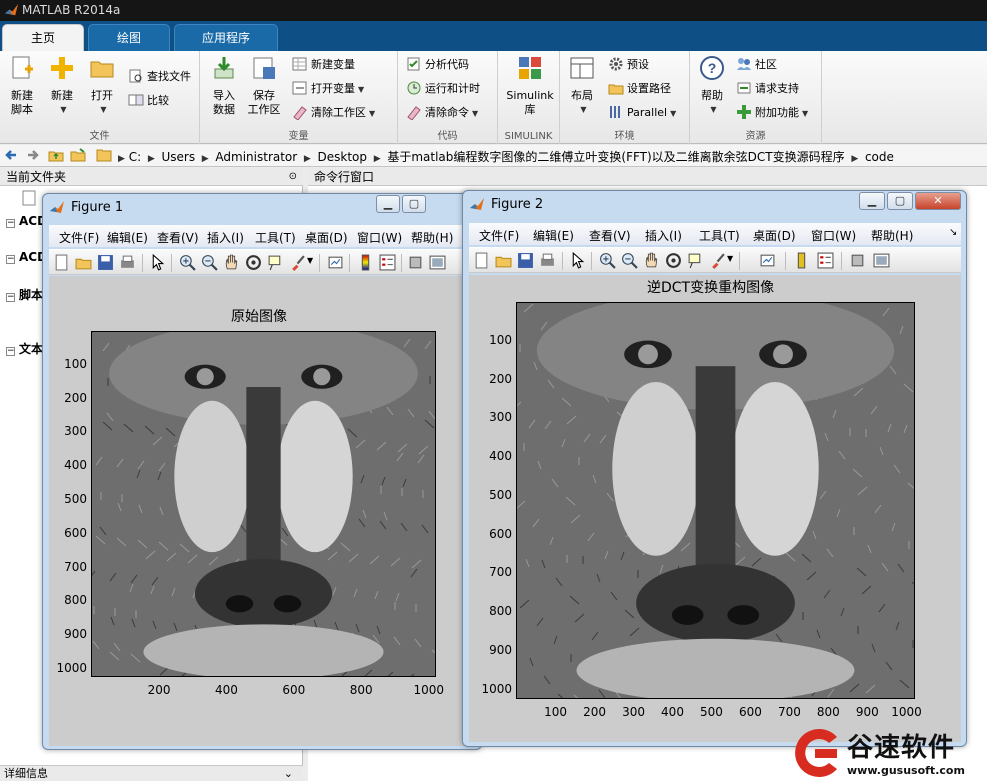 This screenshot has height=781, width=987. What do you see at coordinates (328, 89) in the screenshot?
I see `open-variable-button: 打开变量 ▼` at bounding box center [328, 89].